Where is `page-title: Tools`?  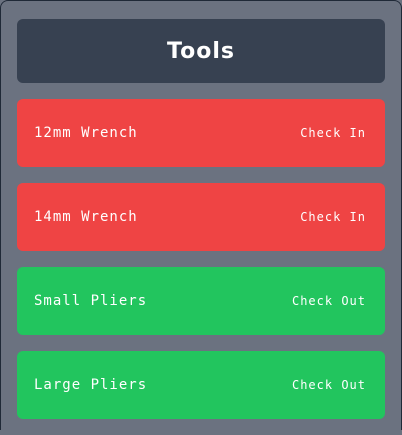 page-title: Tools is located at coordinates (201, 51).